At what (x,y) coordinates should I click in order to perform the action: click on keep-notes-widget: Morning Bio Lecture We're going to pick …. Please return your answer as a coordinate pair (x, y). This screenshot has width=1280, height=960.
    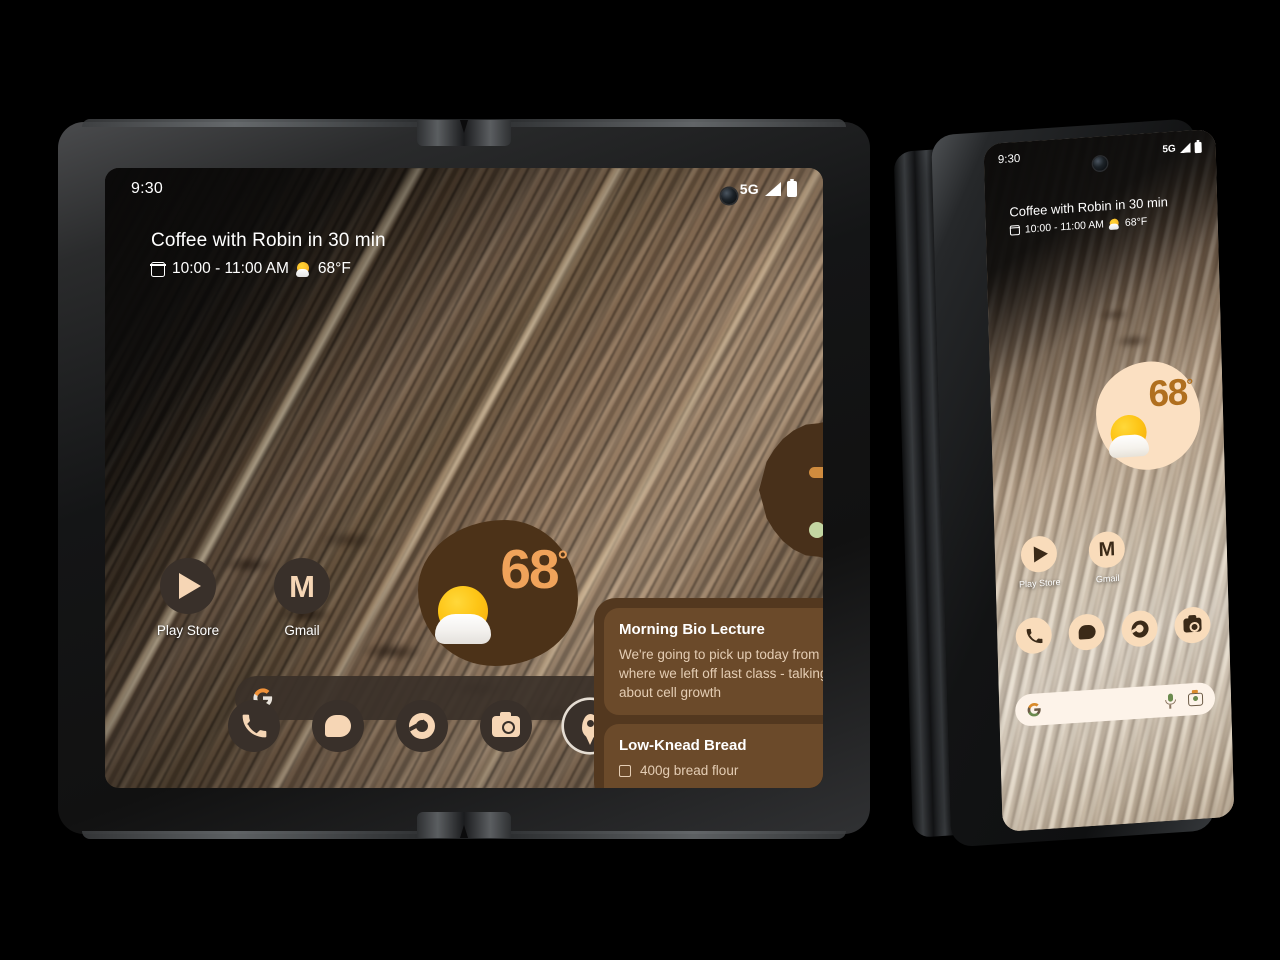
    Looking at the image, I should click on (708, 693).